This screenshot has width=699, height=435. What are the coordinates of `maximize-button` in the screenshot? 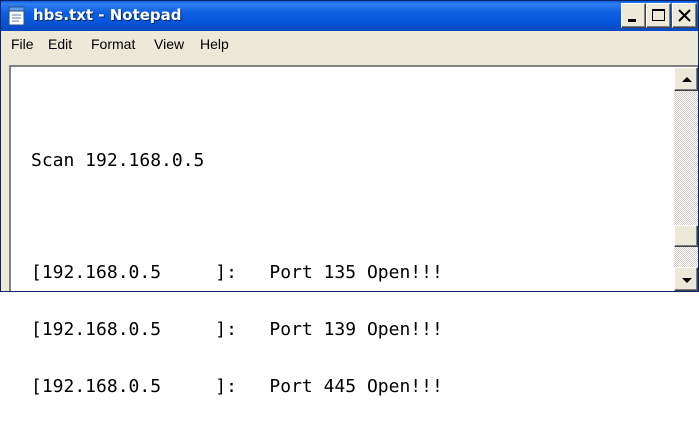 It's located at (658, 15).